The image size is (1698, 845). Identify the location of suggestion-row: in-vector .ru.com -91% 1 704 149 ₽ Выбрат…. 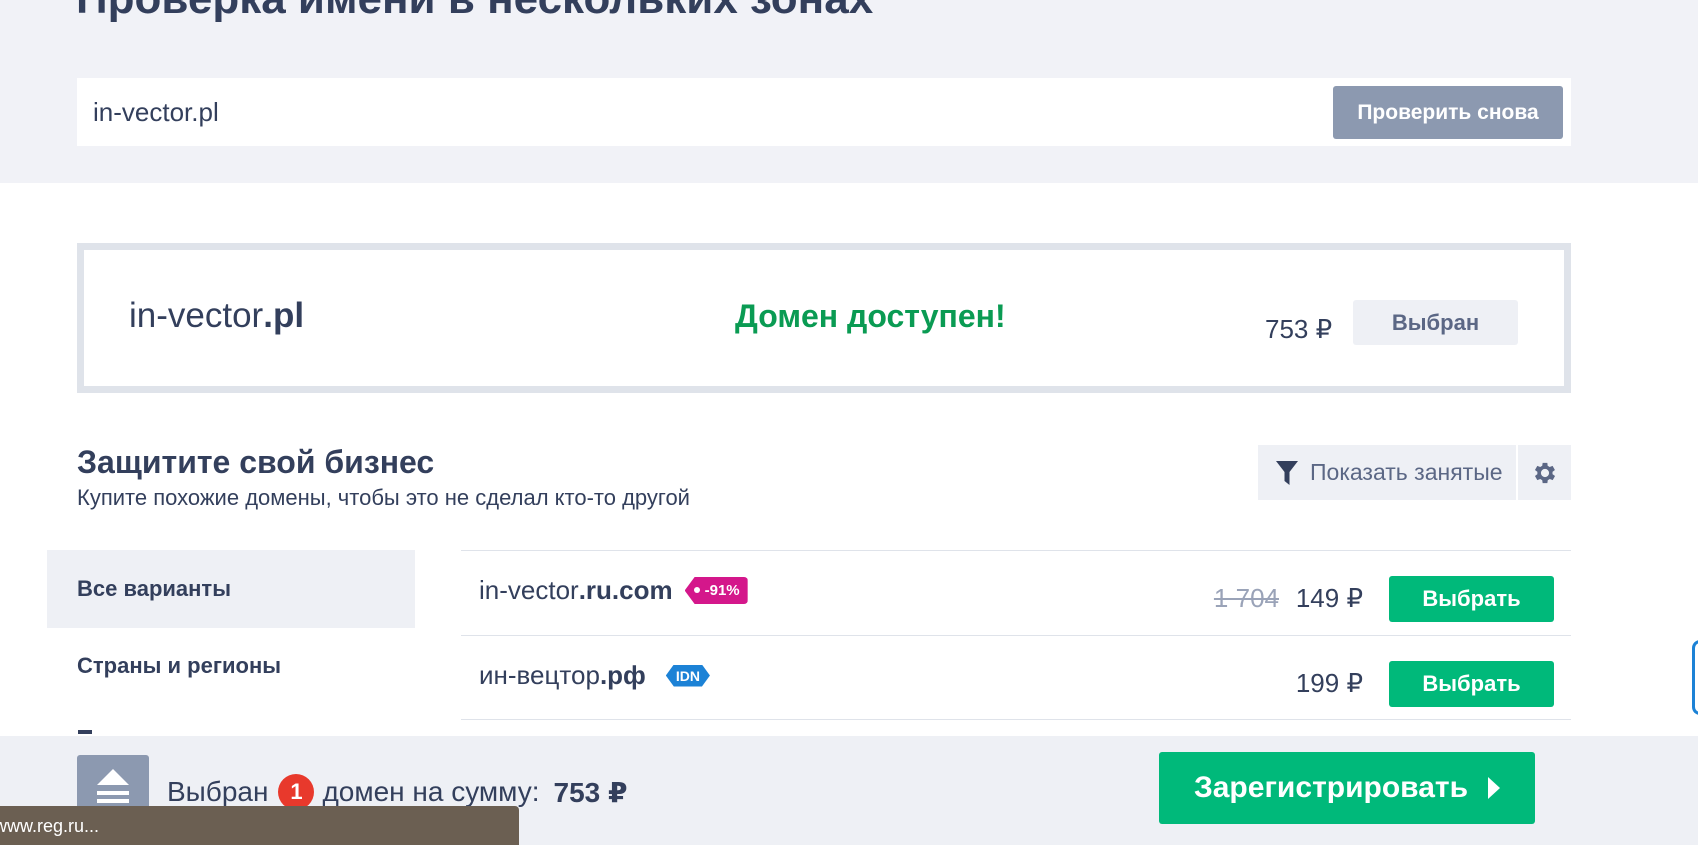
(1016, 592).